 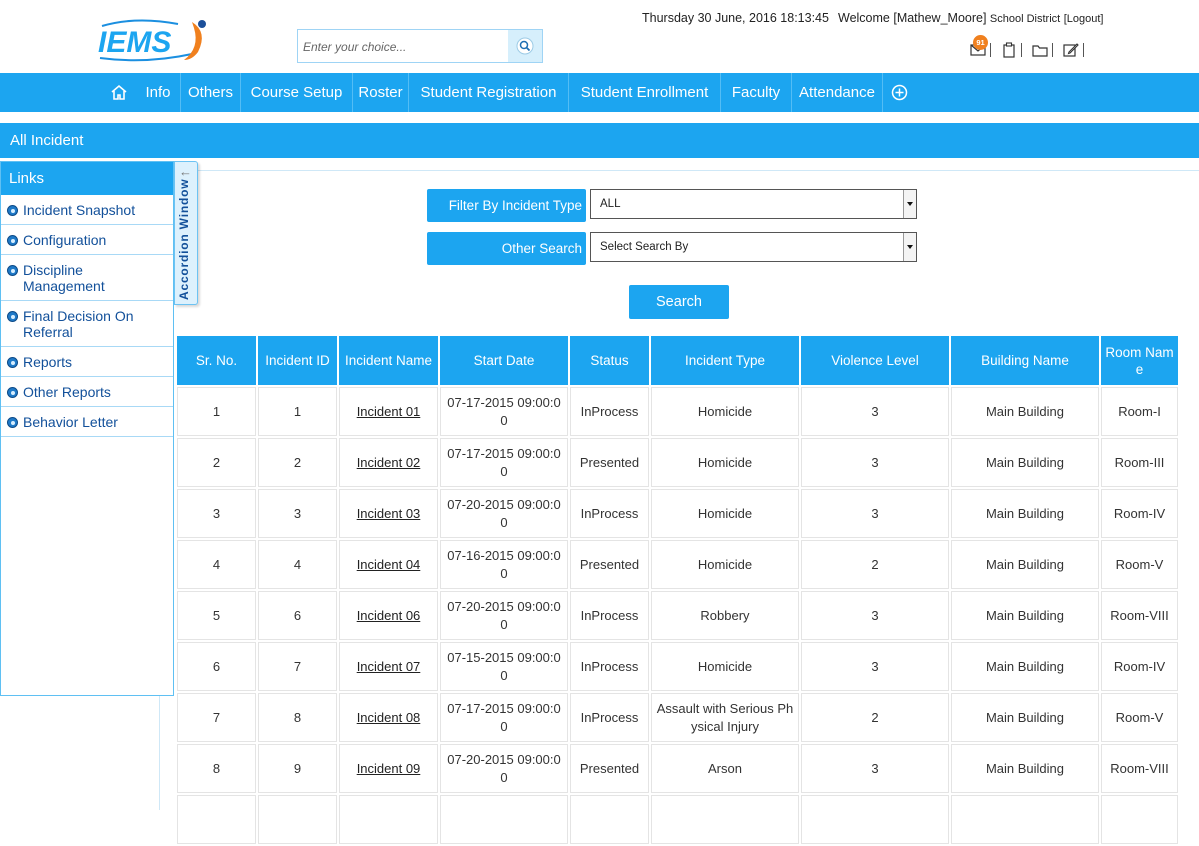 What do you see at coordinates (388, 564) in the screenshot?
I see `cell-incident-name: Incident 04` at bounding box center [388, 564].